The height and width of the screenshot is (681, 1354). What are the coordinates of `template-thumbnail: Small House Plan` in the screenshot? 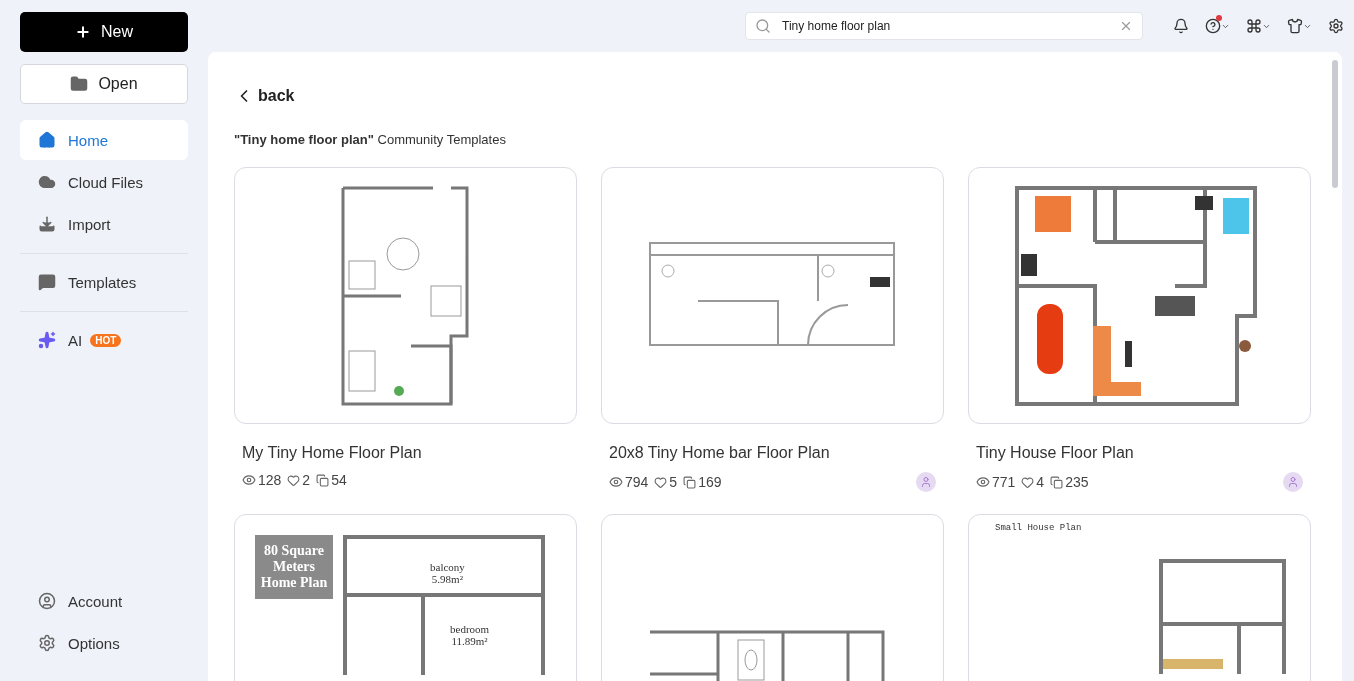 It's located at (1139, 597).